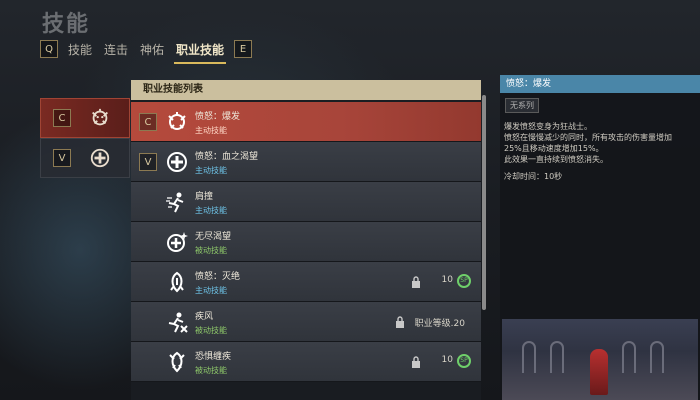 The image size is (700, 400). What do you see at coordinates (213, 357) in the screenshot?
I see `skill-name: 恐惧缠疾` at bounding box center [213, 357].